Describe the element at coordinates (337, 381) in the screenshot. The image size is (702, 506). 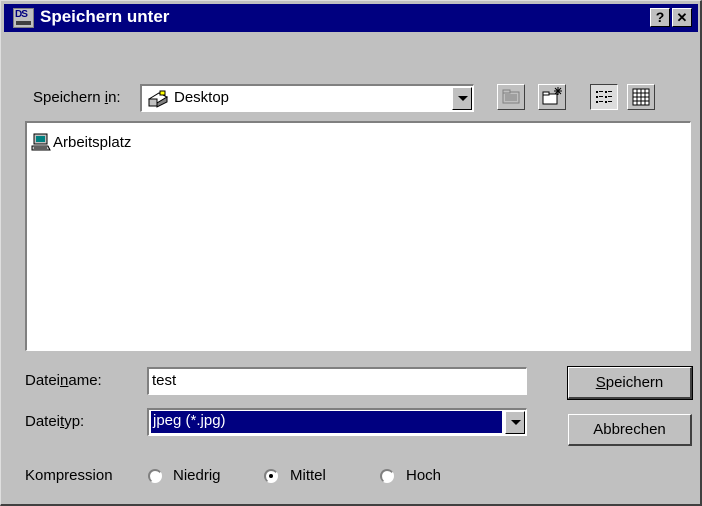
I see `filename-input: test` at that location.